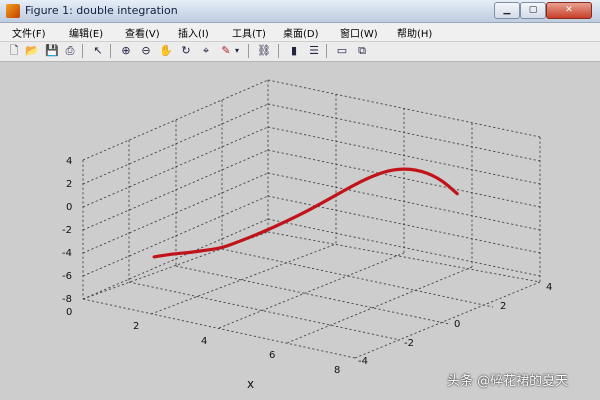 This screenshot has height=400, width=600. I want to click on x-tick-label: 4, so click(204, 341).